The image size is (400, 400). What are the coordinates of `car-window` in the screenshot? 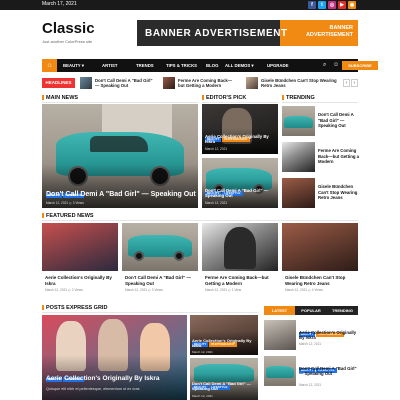 It's located at (119, 144).